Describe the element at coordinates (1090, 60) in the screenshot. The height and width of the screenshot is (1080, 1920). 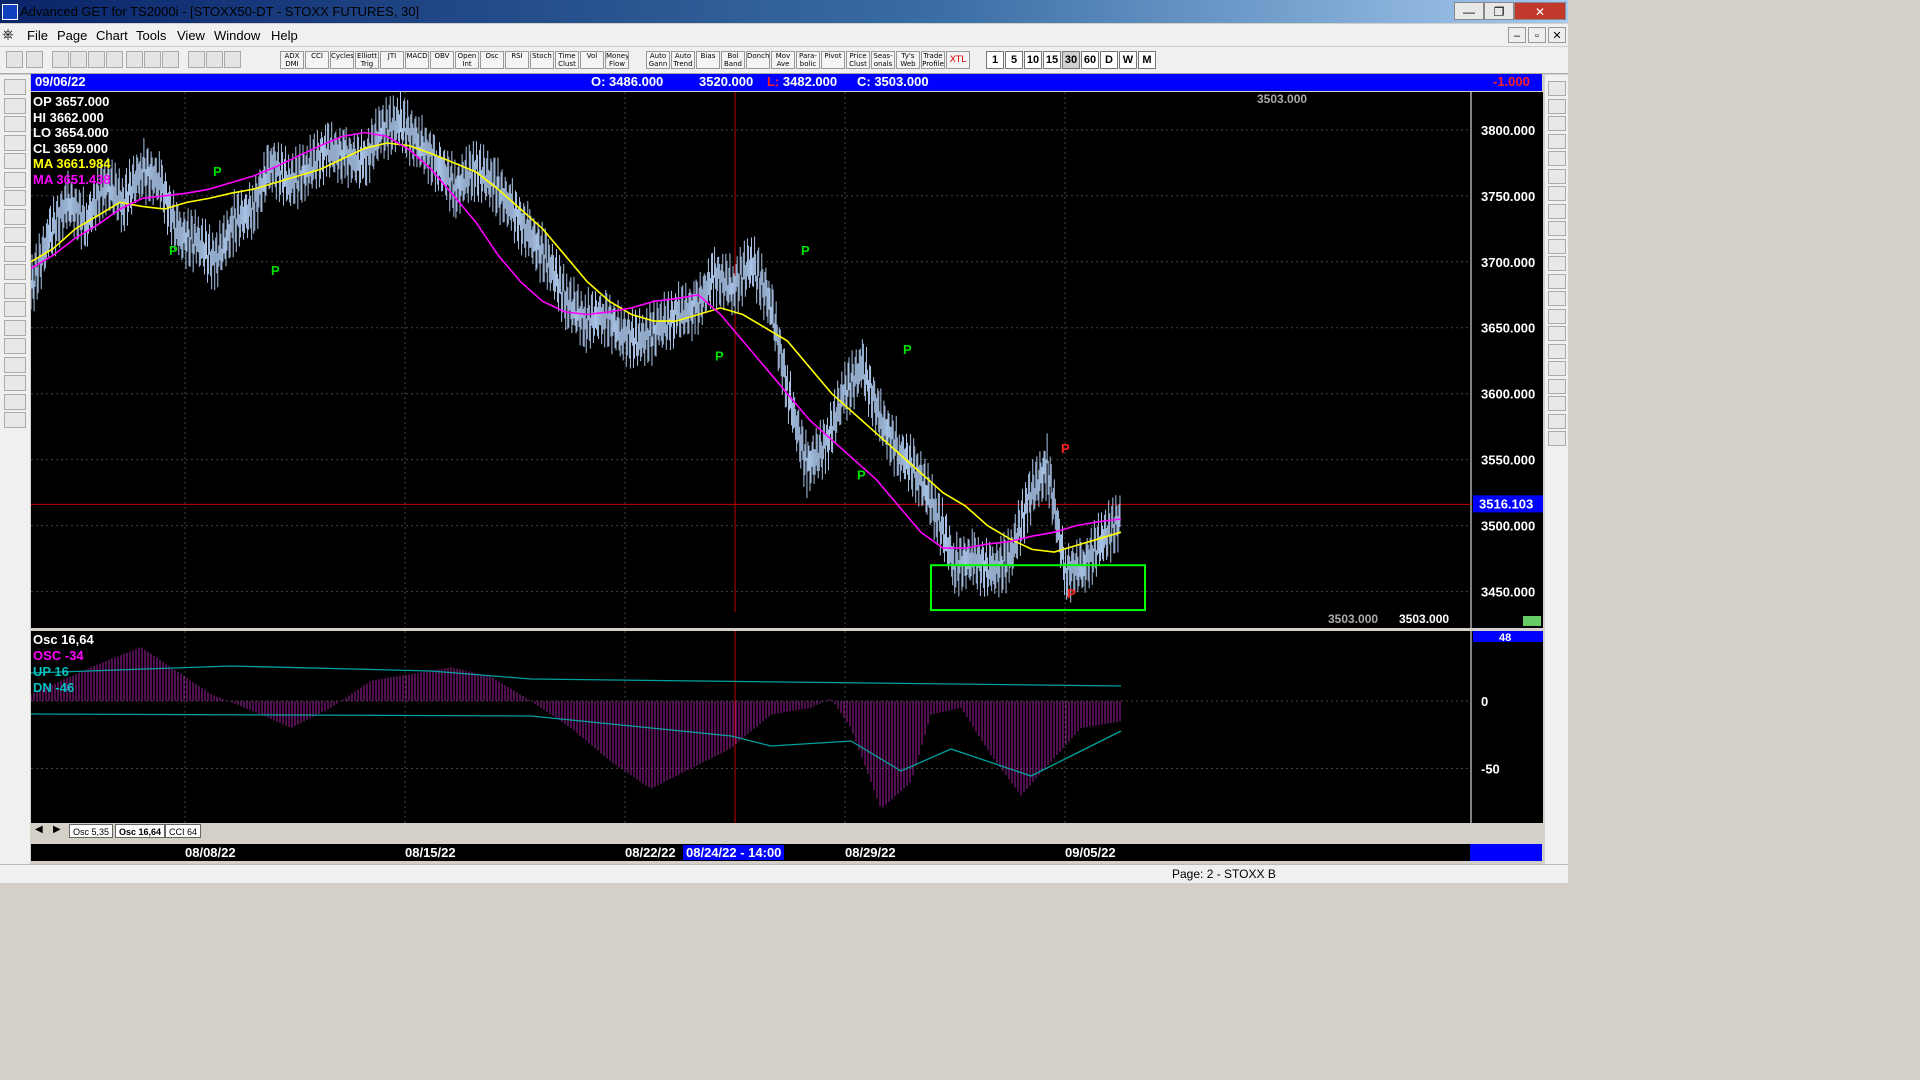
I see `timeframe-button-60: 60` at that location.